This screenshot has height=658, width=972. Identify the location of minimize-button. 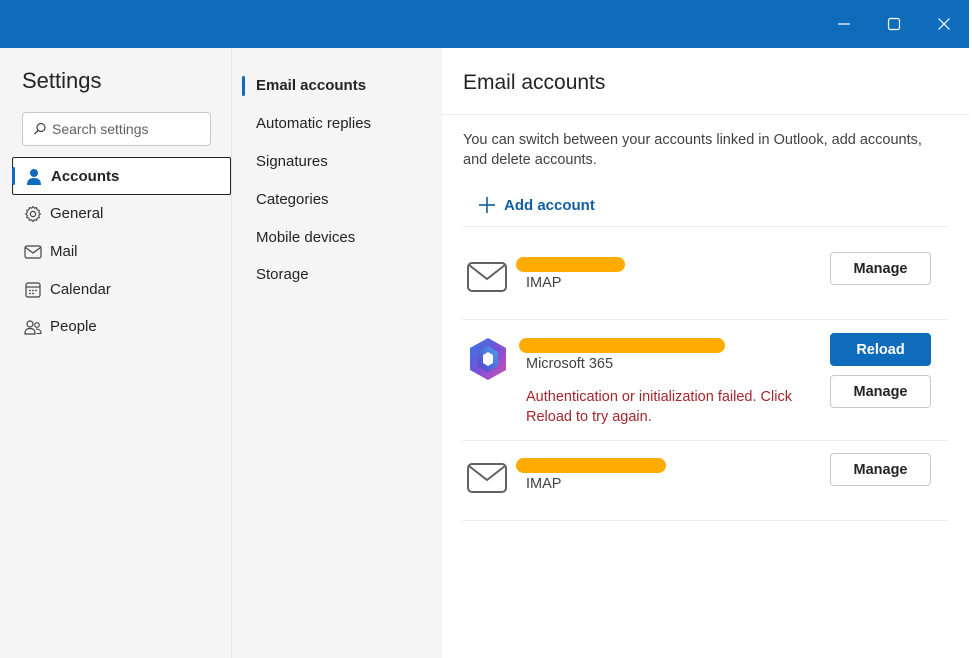
(844, 24).